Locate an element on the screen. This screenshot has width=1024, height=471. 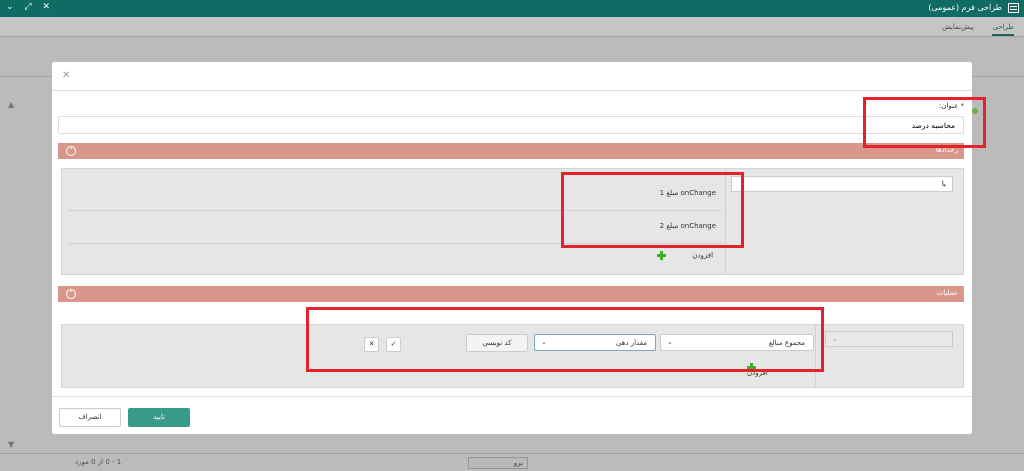
operations-section-header: عملیات ⌃ is located at coordinates (511, 294).